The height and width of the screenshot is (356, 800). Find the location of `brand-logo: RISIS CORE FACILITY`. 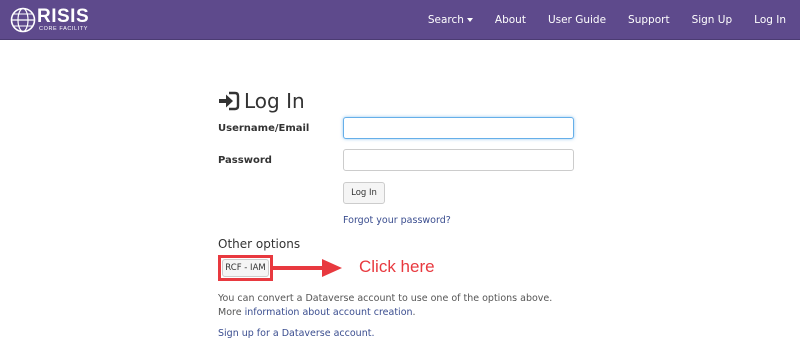

brand-logo: RISIS CORE FACILITY is located at coordinates (49, 20).